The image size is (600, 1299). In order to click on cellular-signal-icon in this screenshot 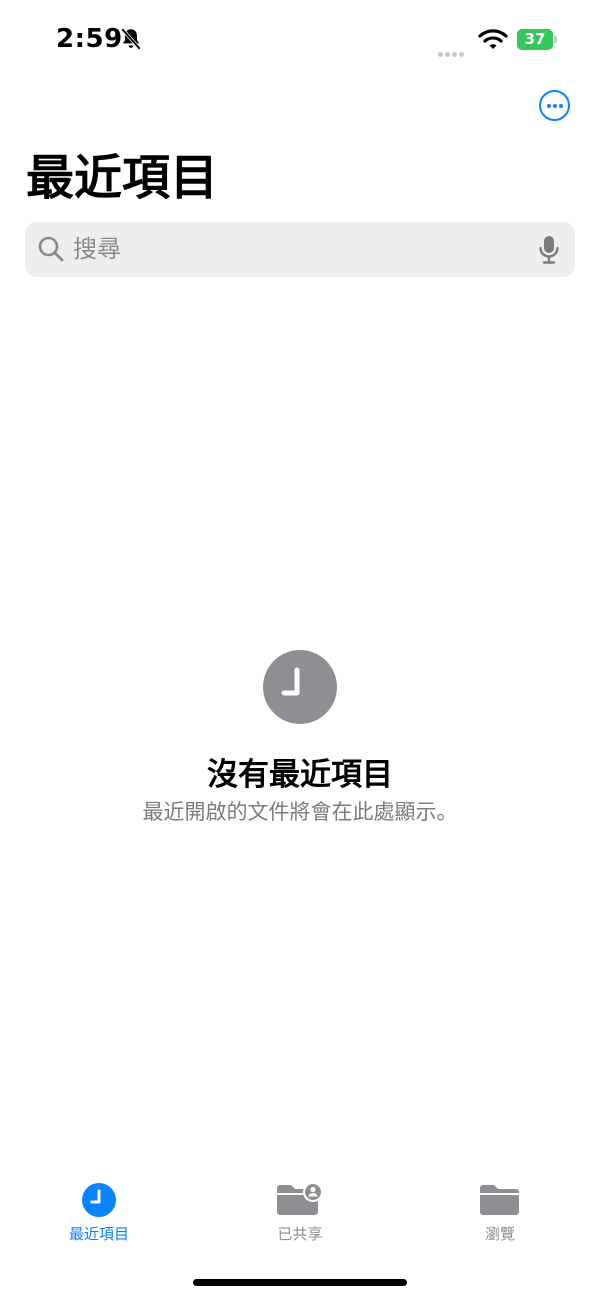, I will do `click(452, 51)`.